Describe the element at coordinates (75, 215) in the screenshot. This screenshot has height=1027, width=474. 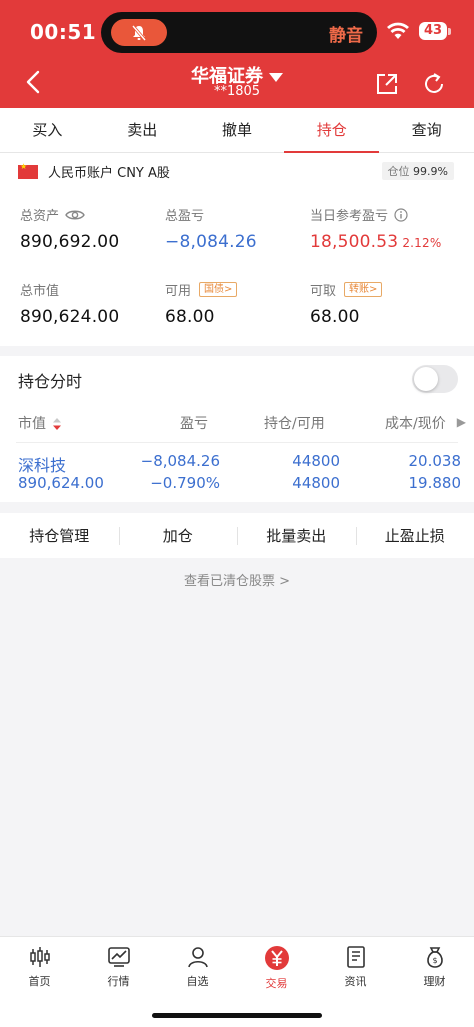
I see `eye-icon` at that location.